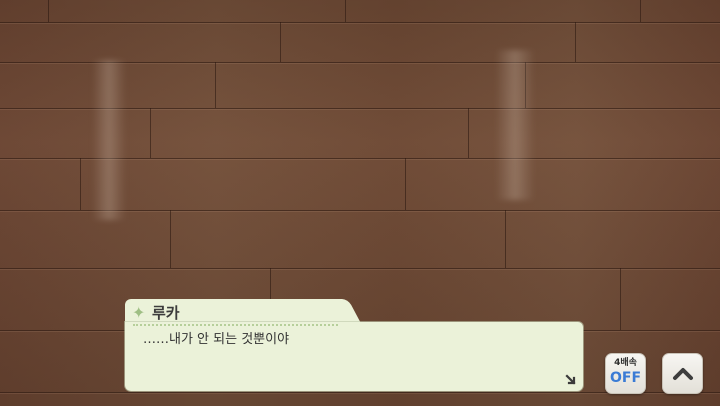 Image resolution: width=720 pixels, height=406 pixels. I want to click on speaker-name: 루카, so click(166, 313).